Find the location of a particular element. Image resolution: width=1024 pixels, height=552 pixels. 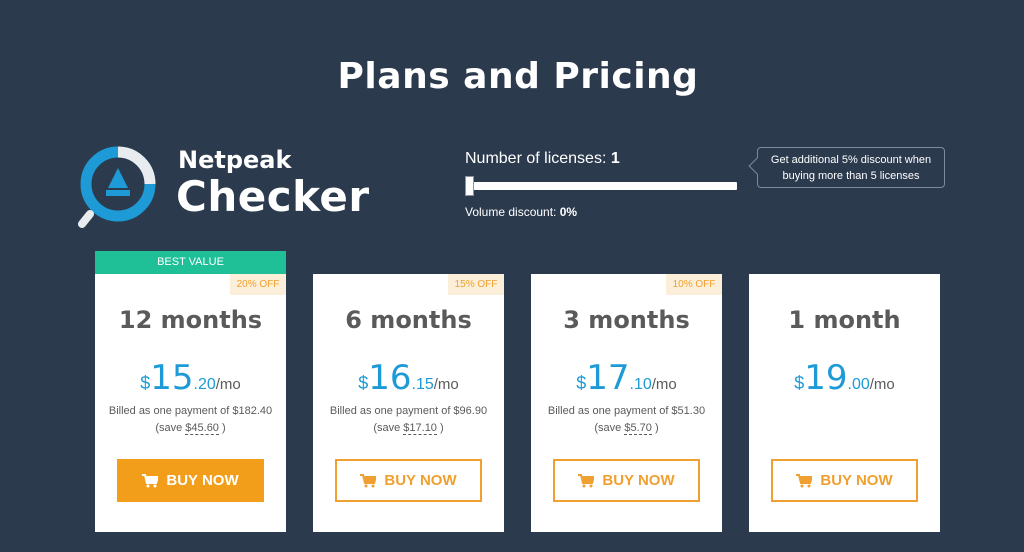

plan-price: $16.15/mo is located at coordinates (408, 378).